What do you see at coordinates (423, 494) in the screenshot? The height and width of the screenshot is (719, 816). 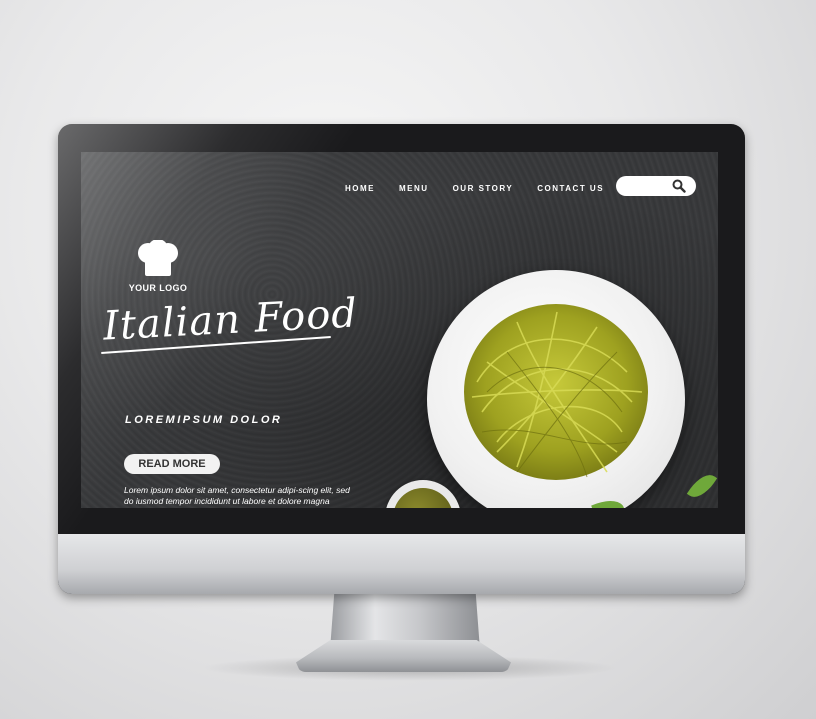 I see `pesto-bowl-image` at bounding box center [423, 494].